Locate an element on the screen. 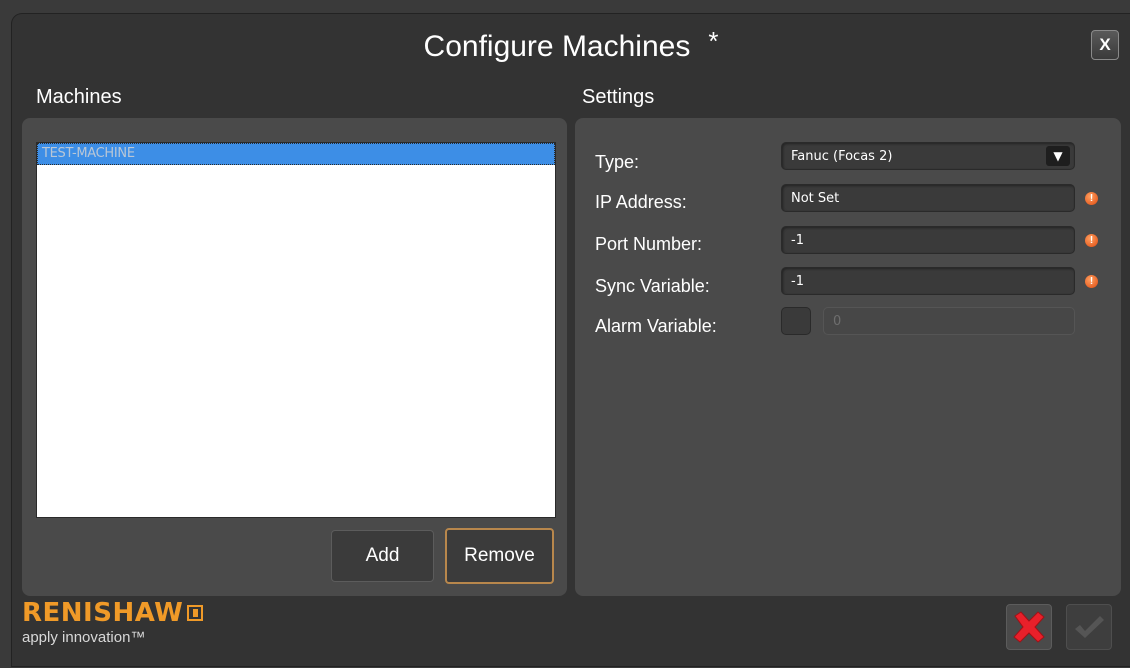  checkmark-icon is located at coordinates (1089, 627).